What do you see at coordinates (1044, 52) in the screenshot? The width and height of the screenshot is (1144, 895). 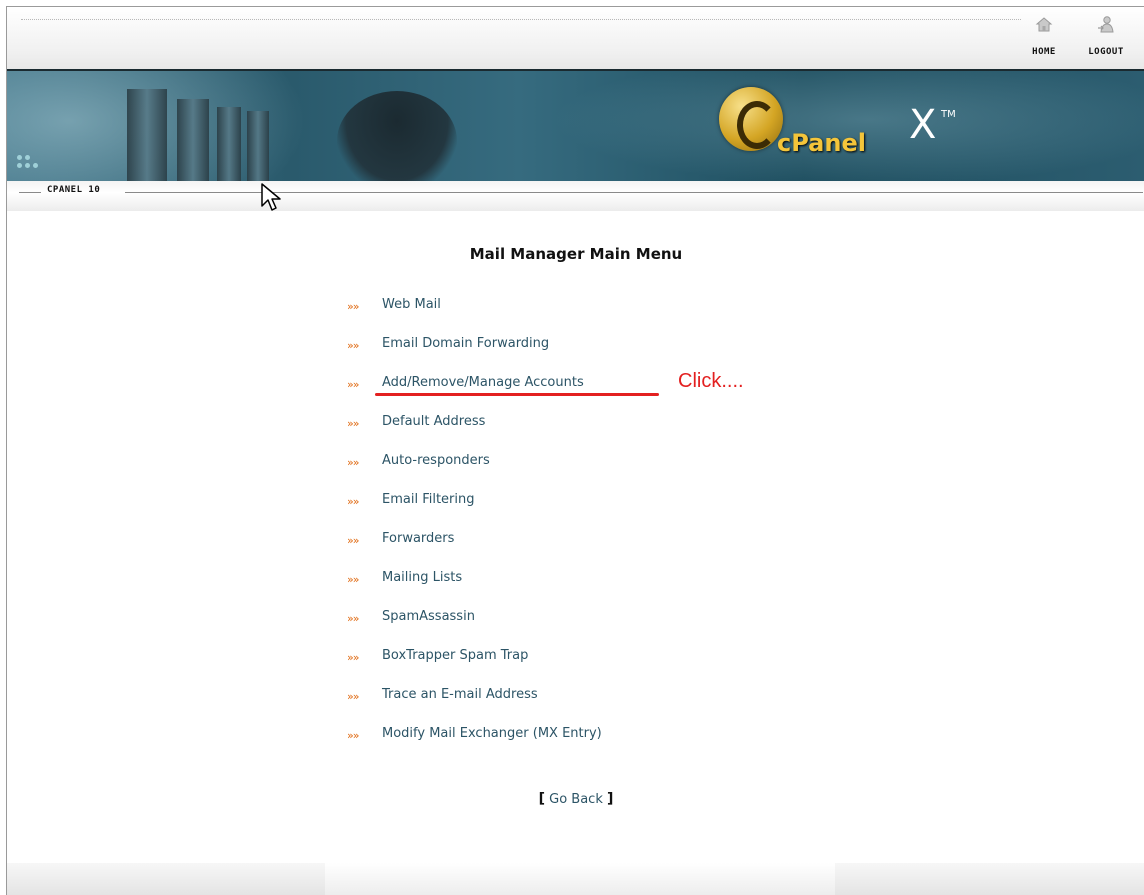 I see `home-label: HOME` at bounding box center [1044, 52].